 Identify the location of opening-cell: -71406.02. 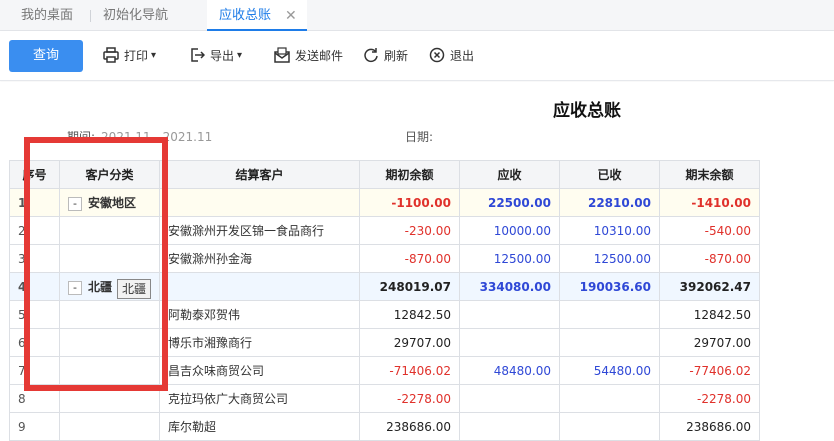
(409, 370).